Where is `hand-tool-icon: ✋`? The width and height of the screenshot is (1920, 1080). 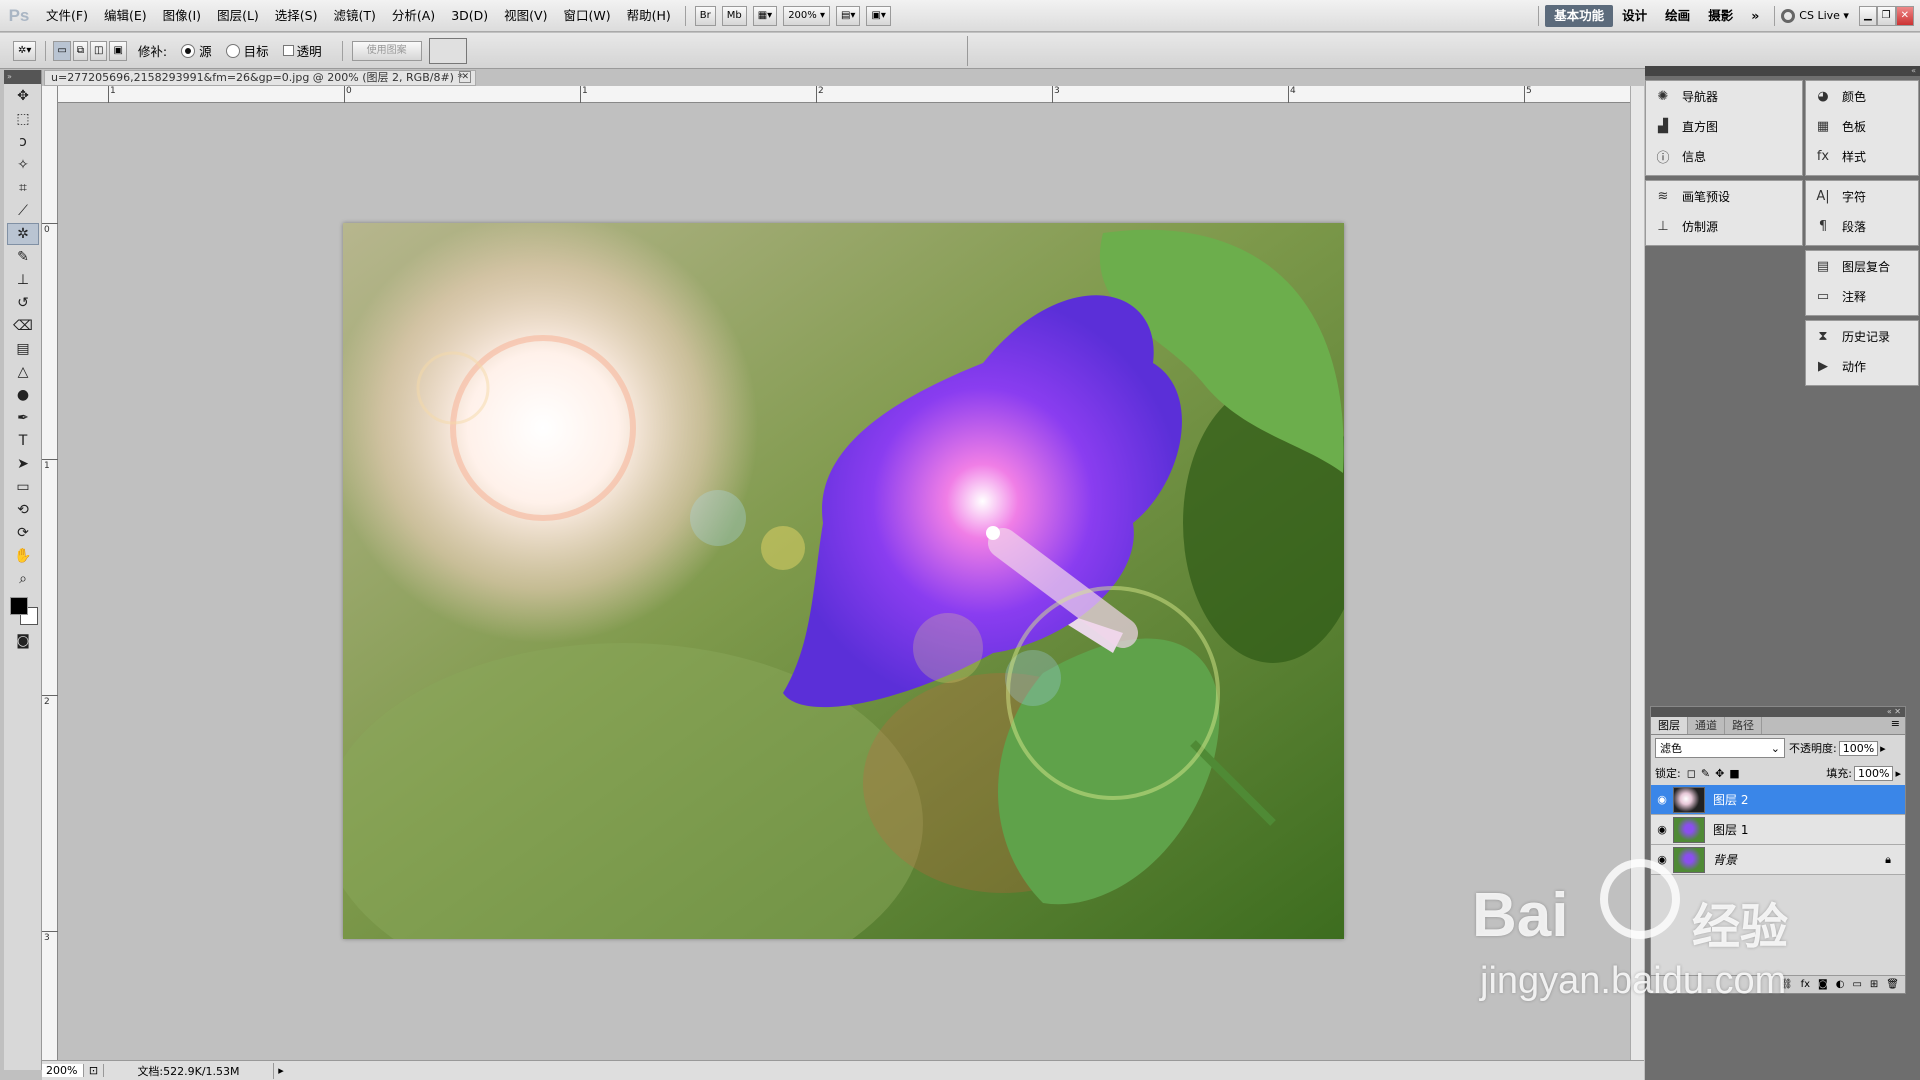 hand-tool-icon: ✋ is located at coordinates (23, 556).